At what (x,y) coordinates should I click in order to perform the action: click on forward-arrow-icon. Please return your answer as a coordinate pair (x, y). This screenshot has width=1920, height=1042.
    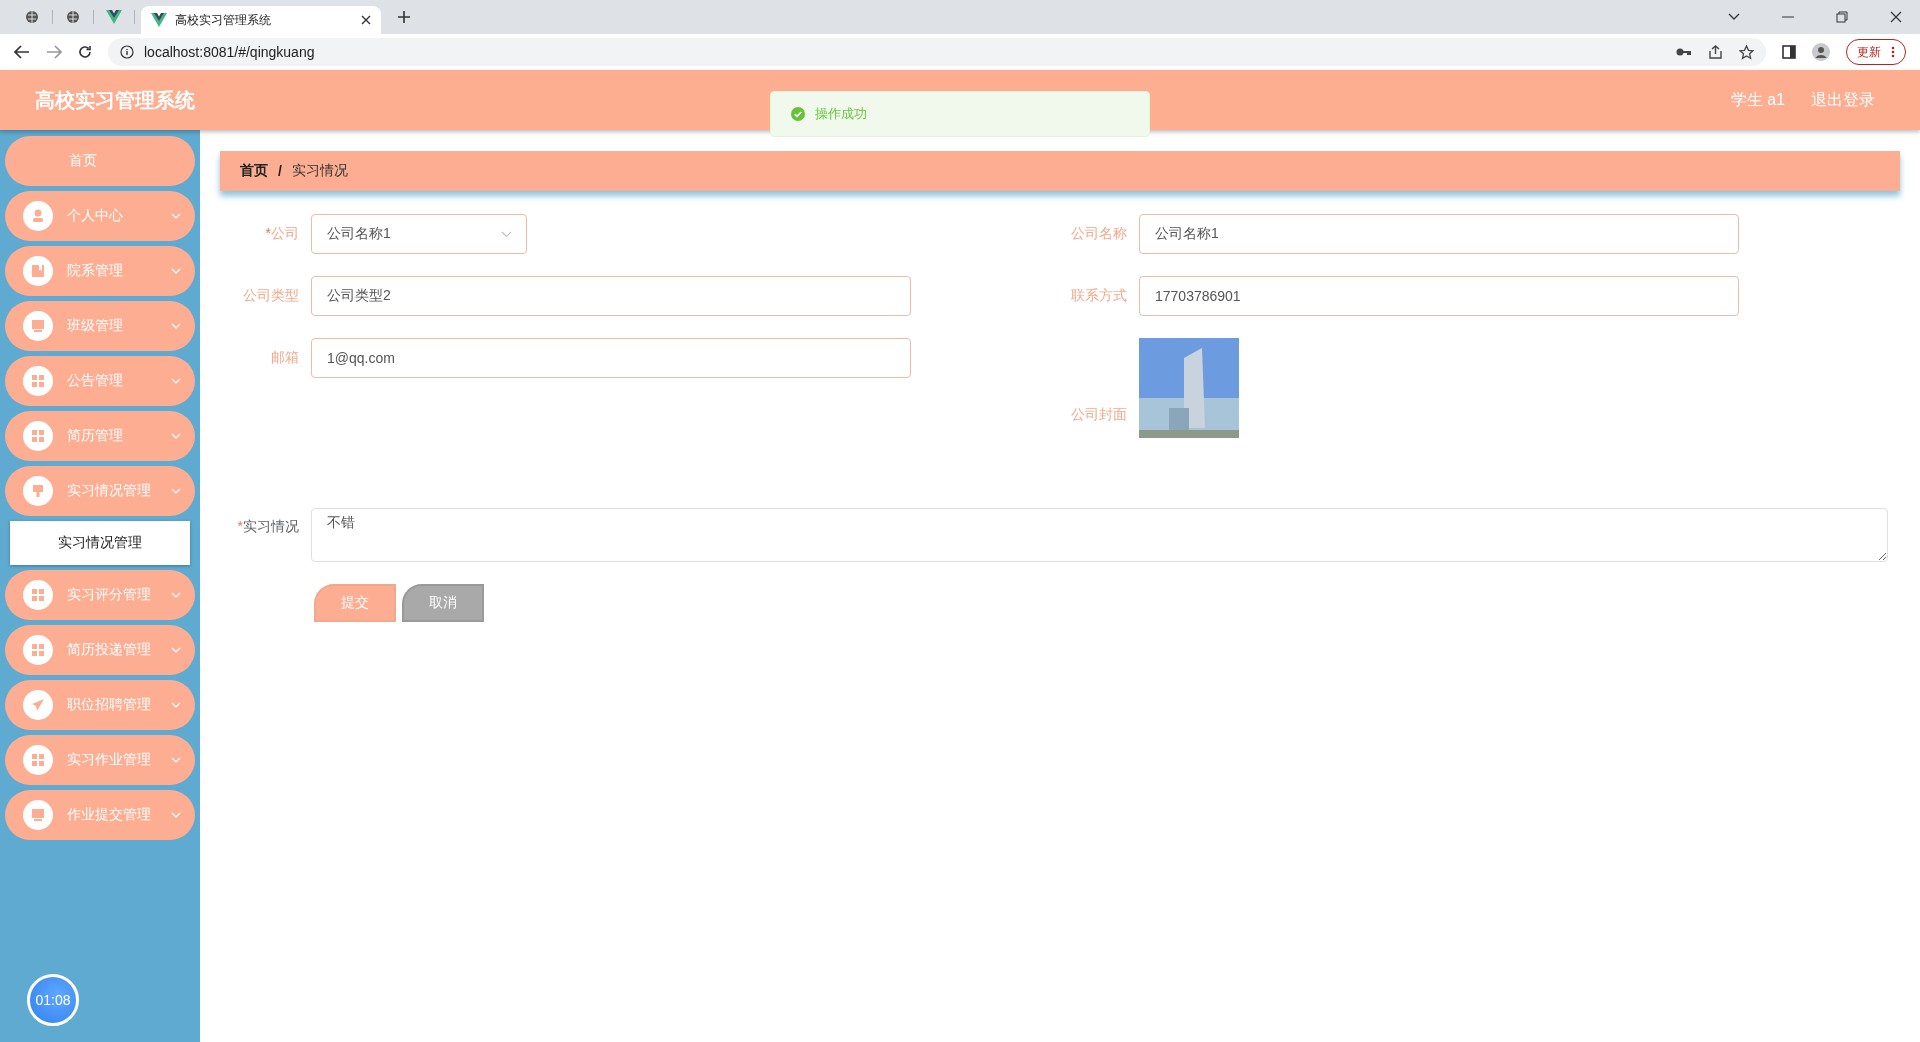
    Looking at the image, I should click on (54, 52).